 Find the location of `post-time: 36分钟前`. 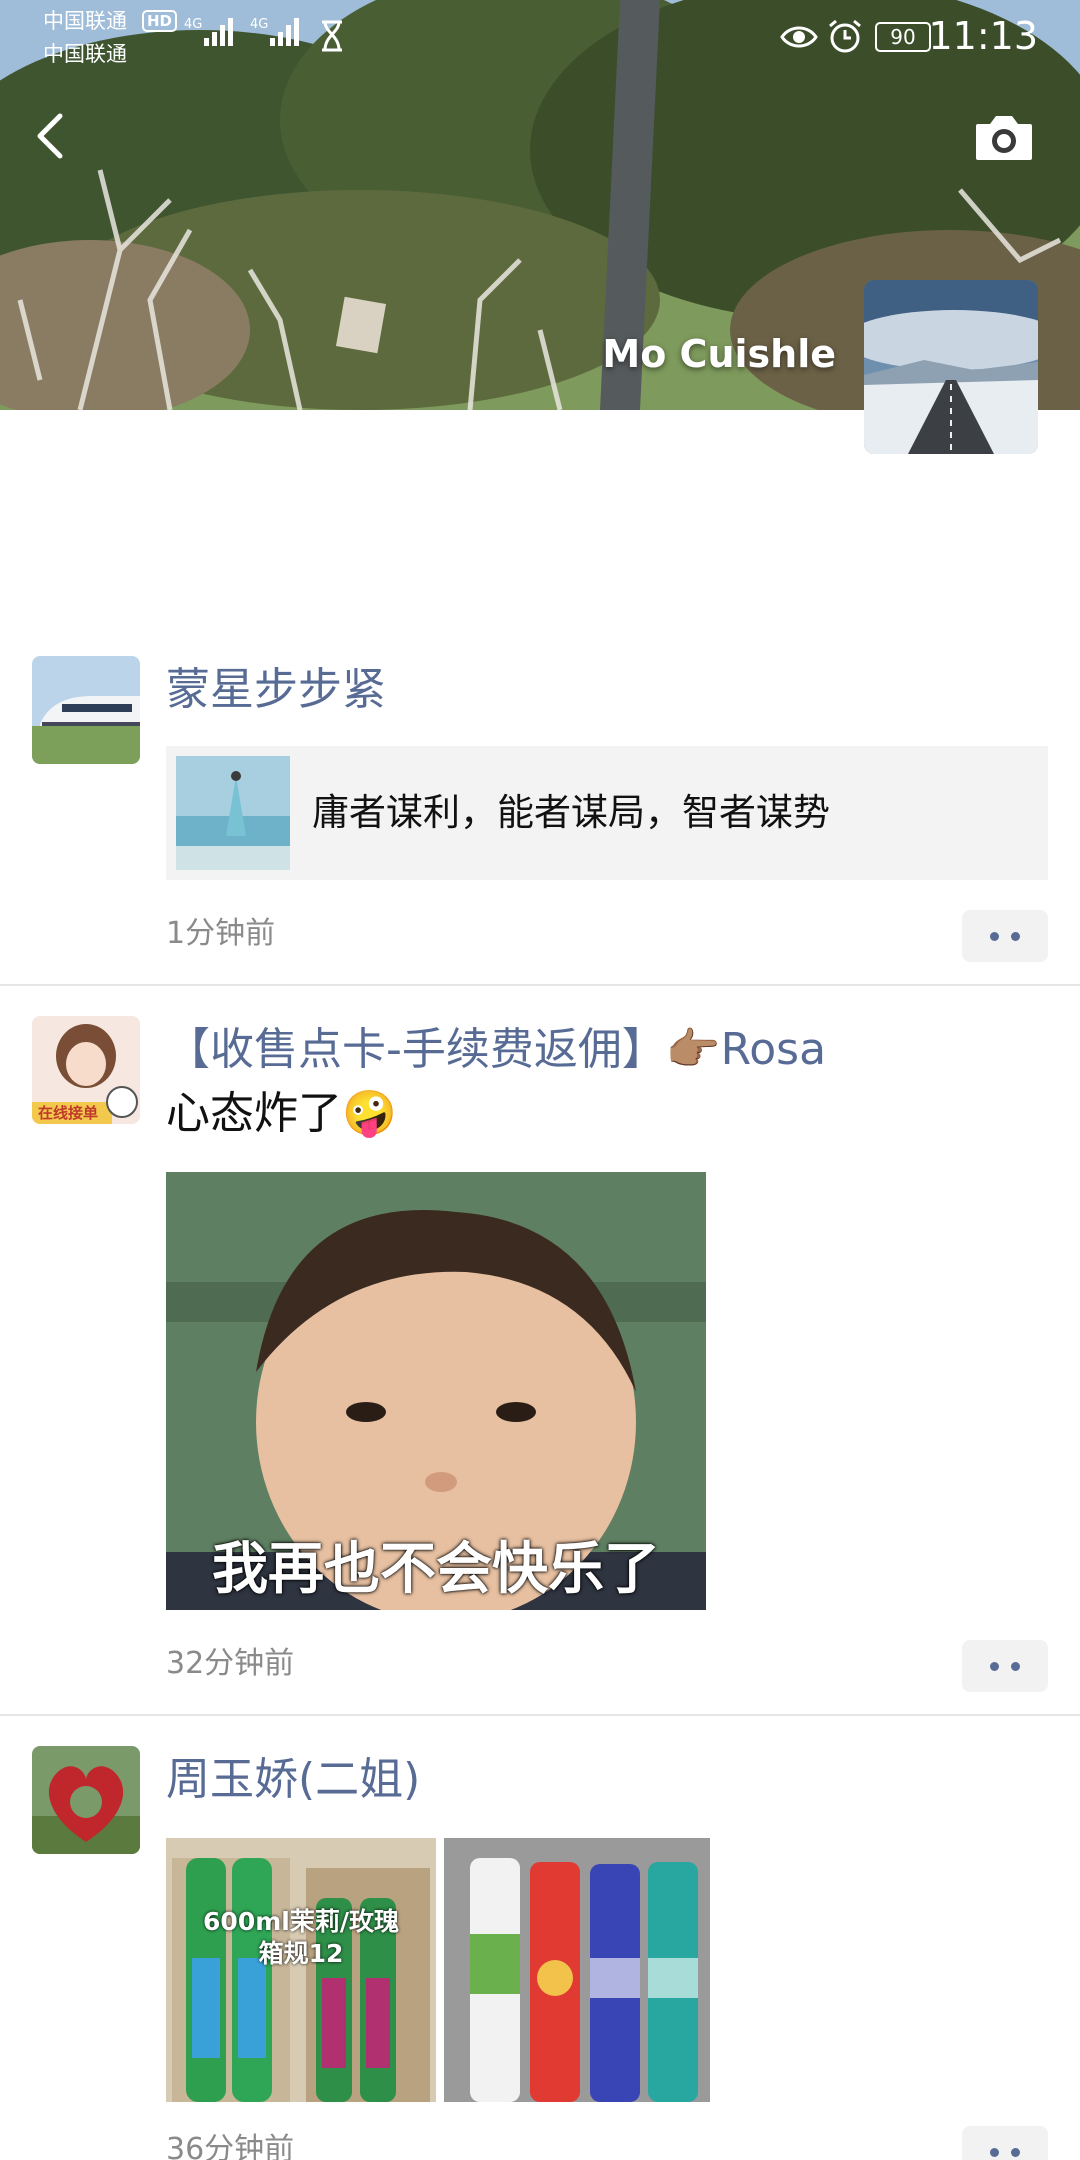

post-time: 36分钟前 is located at coordinates (230, 2146).